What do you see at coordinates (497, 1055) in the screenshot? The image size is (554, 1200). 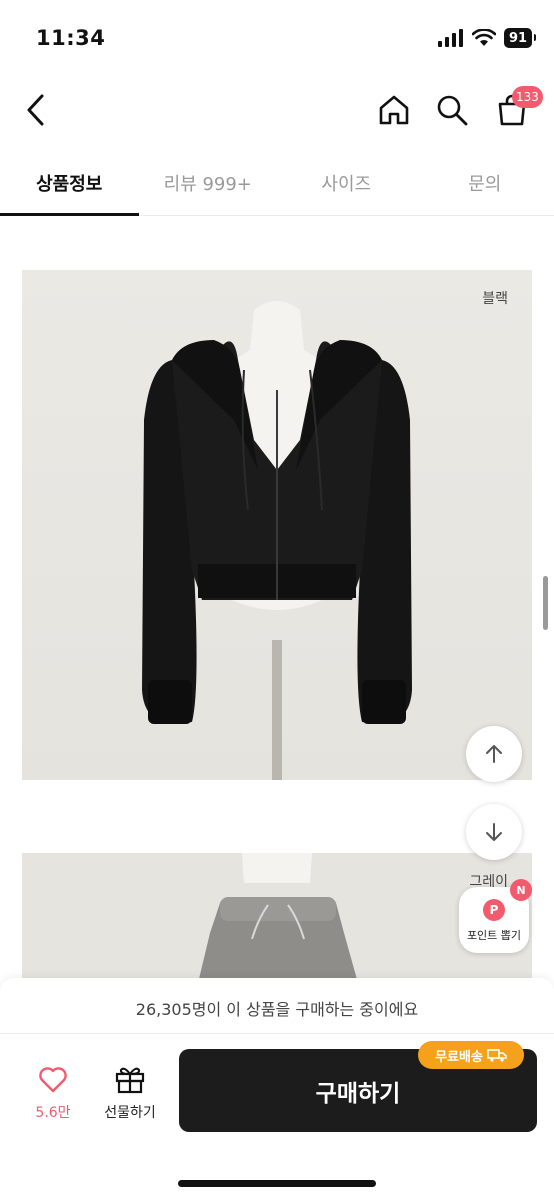 I see `truck-icon` at bounding box center [497, 1055].